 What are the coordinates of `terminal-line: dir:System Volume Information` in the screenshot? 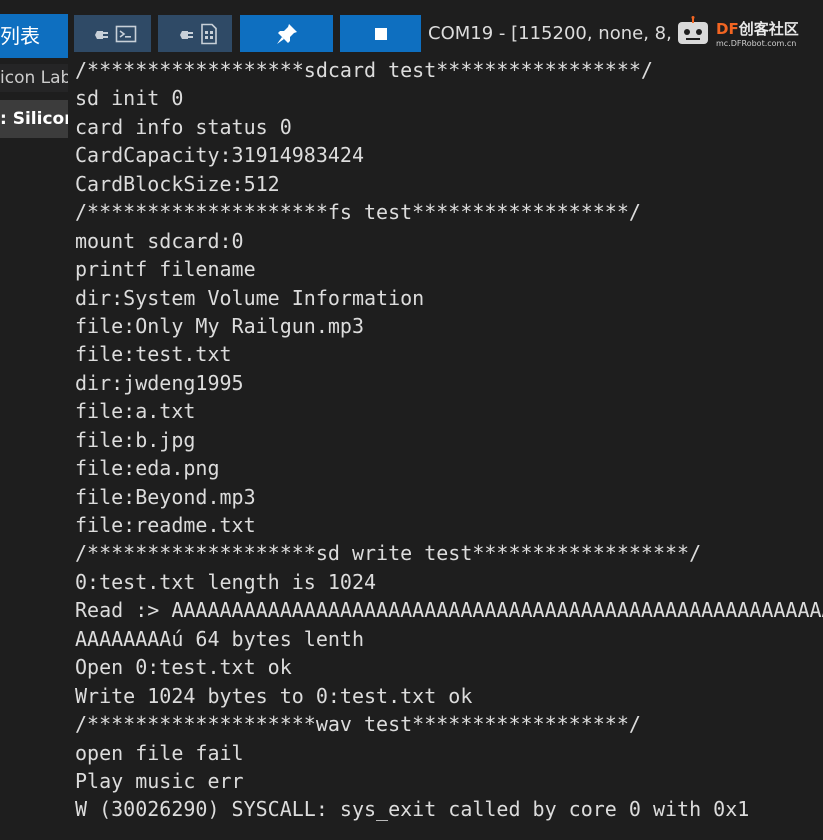 It's located at (250, 297).